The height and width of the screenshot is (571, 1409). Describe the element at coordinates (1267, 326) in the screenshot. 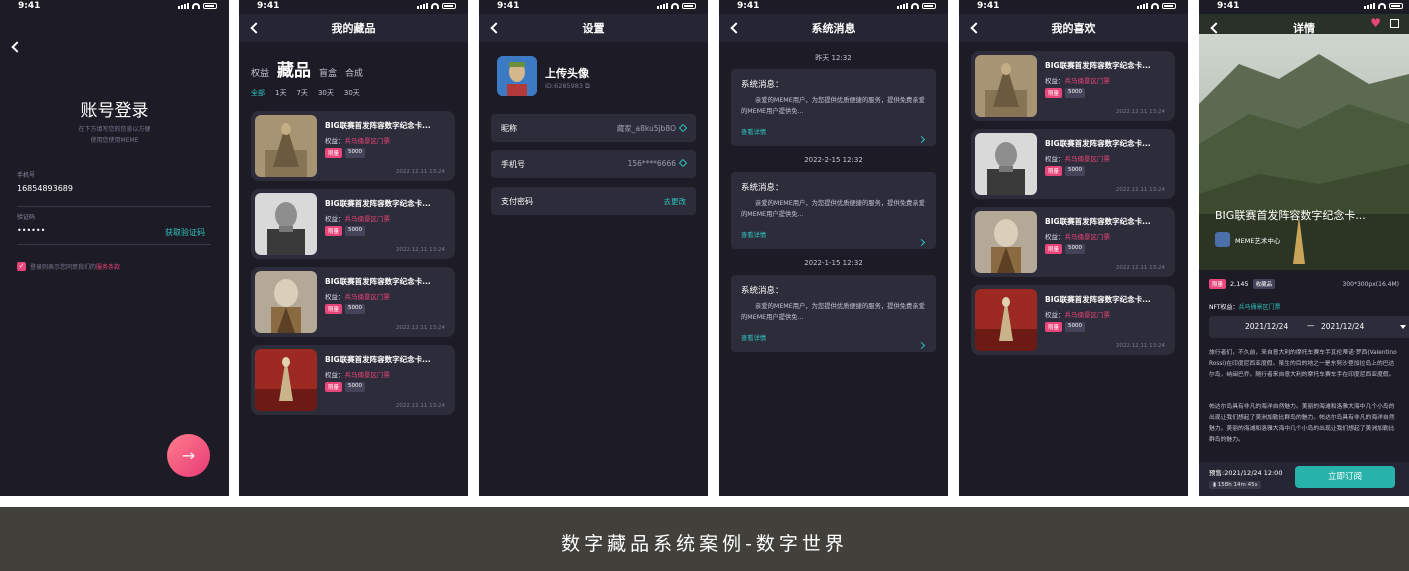

I see `date-from: 2021/12/24` at that location.